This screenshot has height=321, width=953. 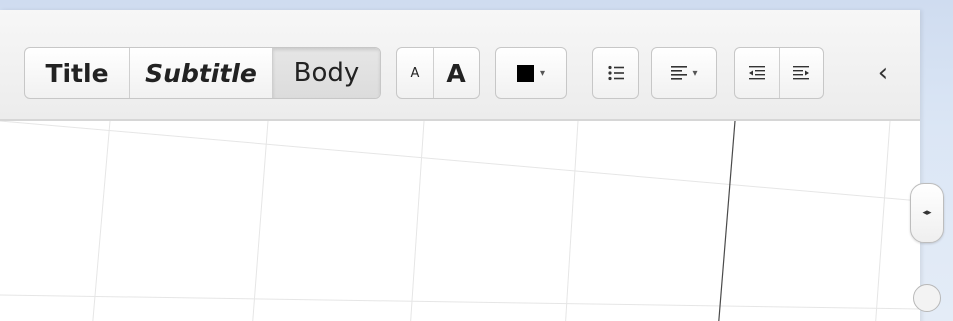 I want to click on list-group, so click(x=615, y=73).